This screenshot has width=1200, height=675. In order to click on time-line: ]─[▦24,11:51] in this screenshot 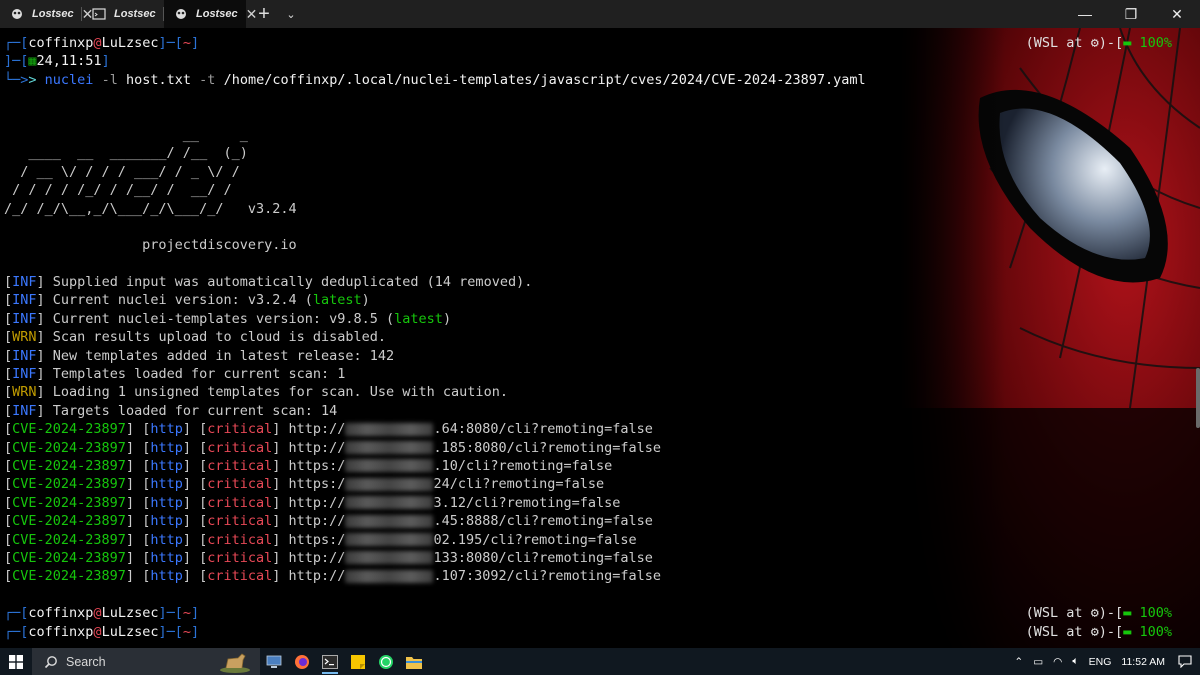, I will do `click(57, 61)`.